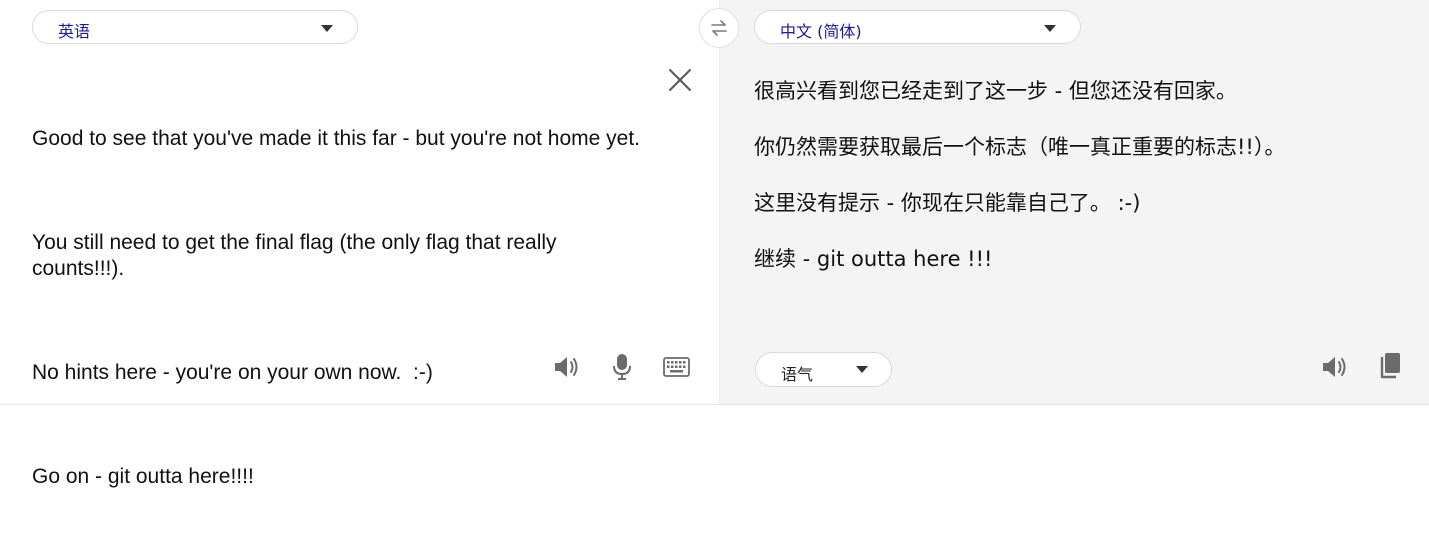 This screenshot has height=542, width=1429. I want to click on voice-input-button, so click(622, 367).